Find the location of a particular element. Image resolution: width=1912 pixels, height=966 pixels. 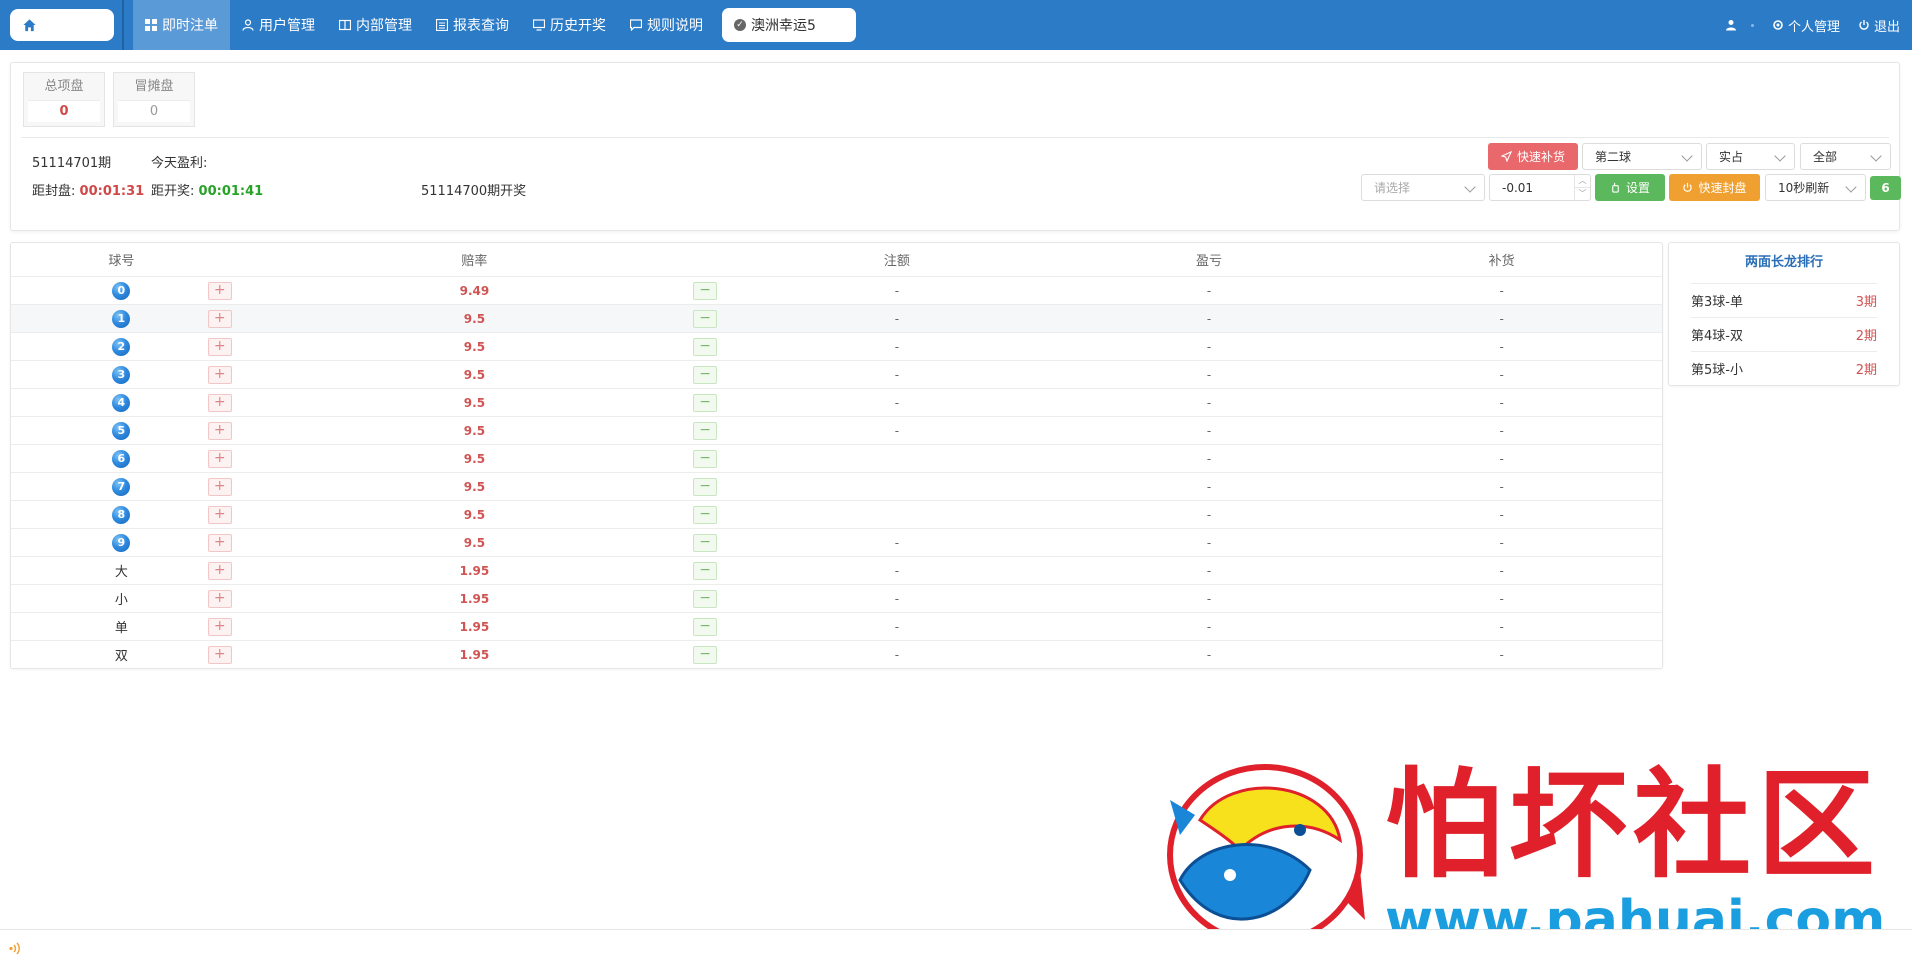

home-button is located at coordinates (62, 25).